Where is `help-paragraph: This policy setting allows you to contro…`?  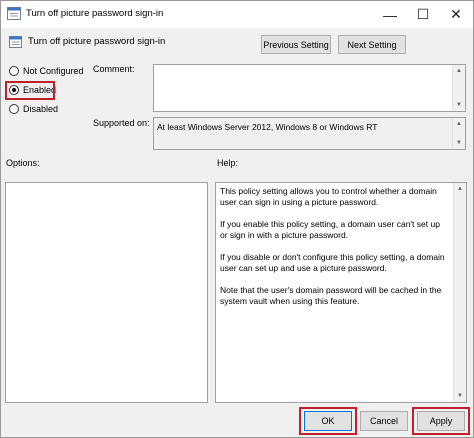
help-paragraph: This policy setting allows you to contro… is located at coordinates (328, 196).